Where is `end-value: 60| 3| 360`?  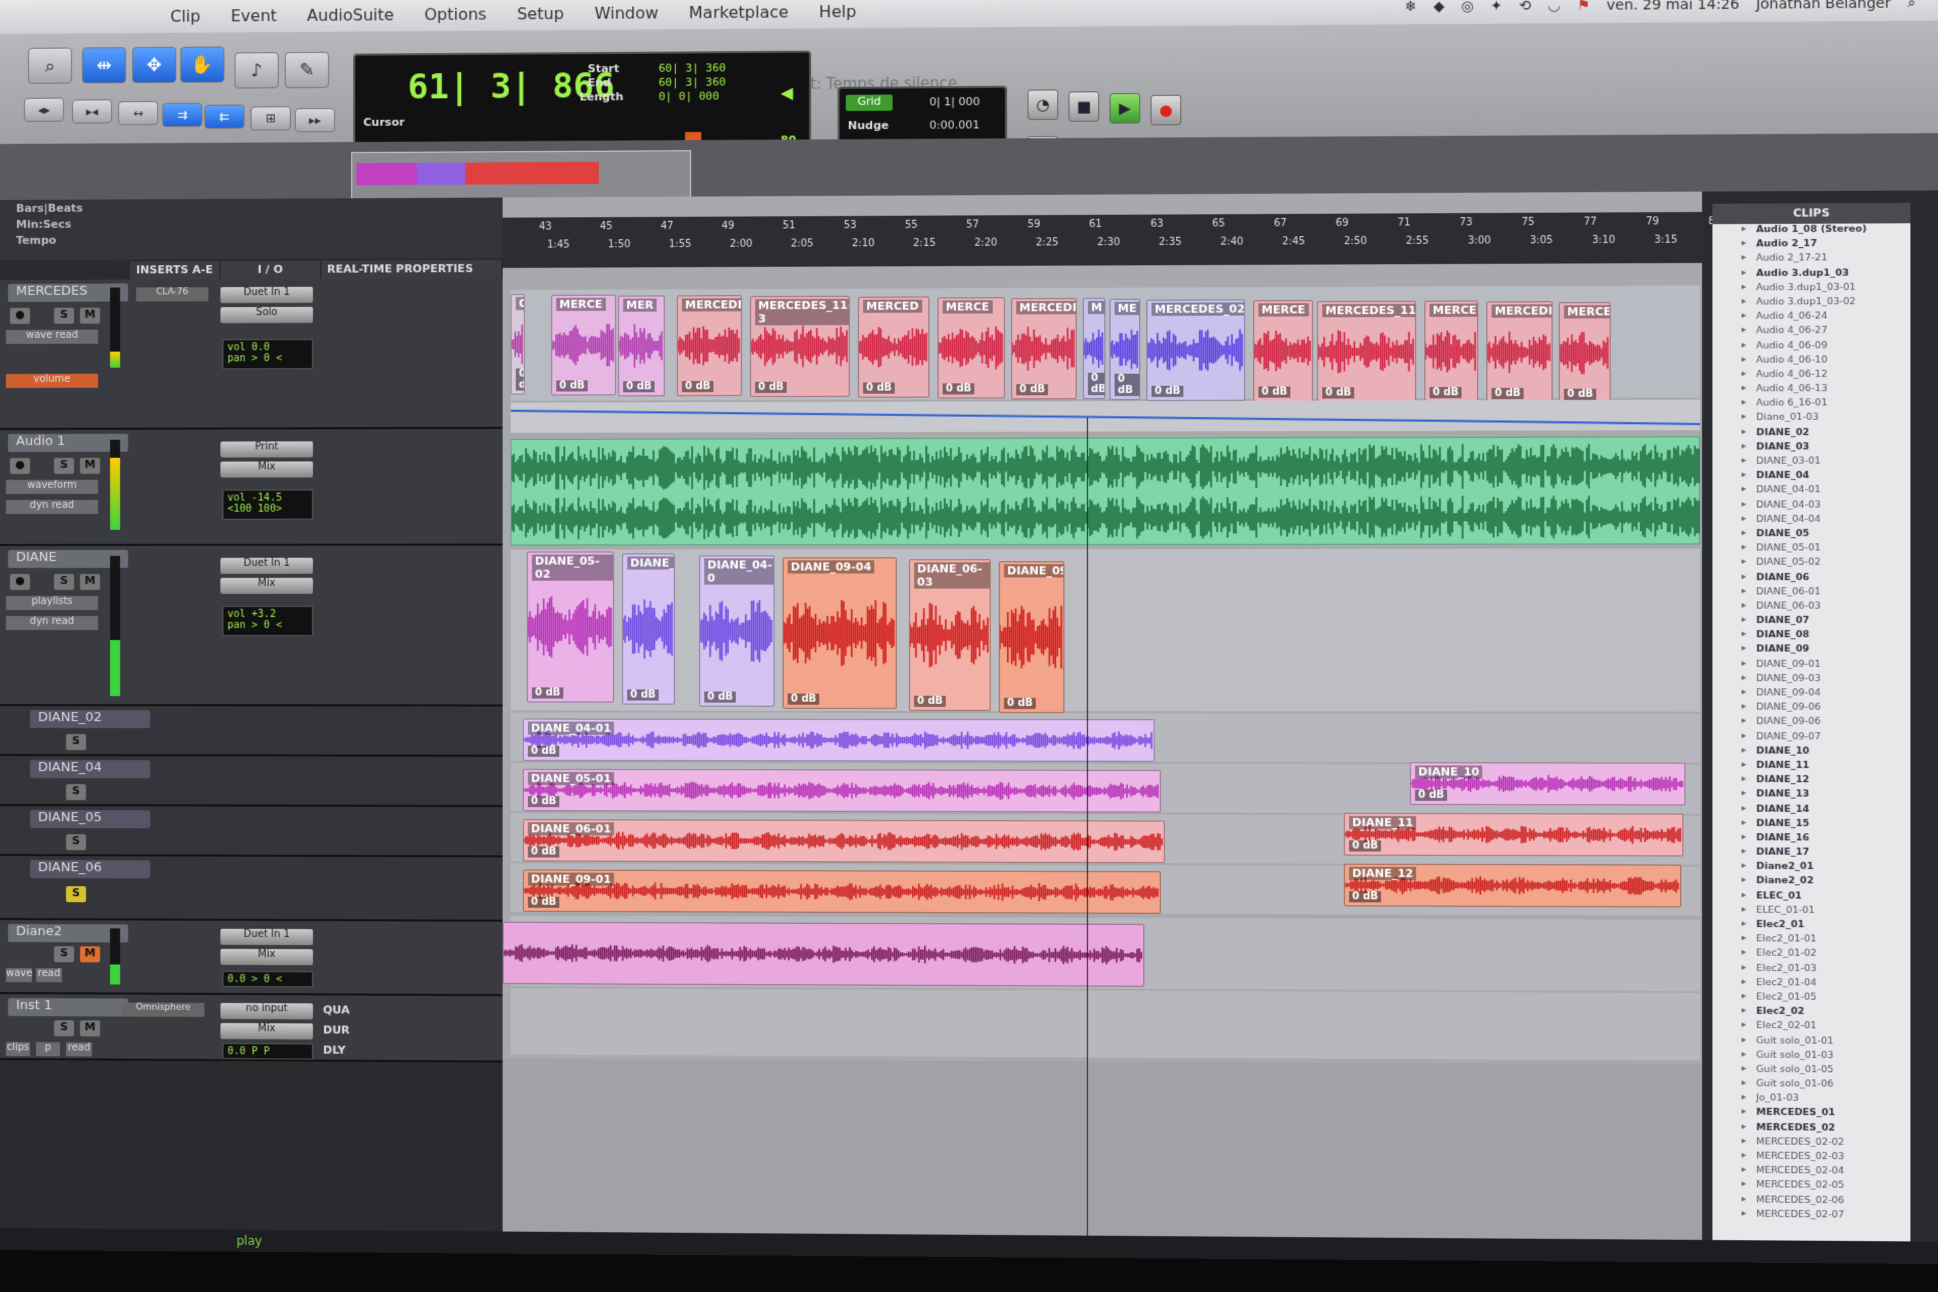
end-value: 60| 3| 360 is located at coordinates (692, 82).